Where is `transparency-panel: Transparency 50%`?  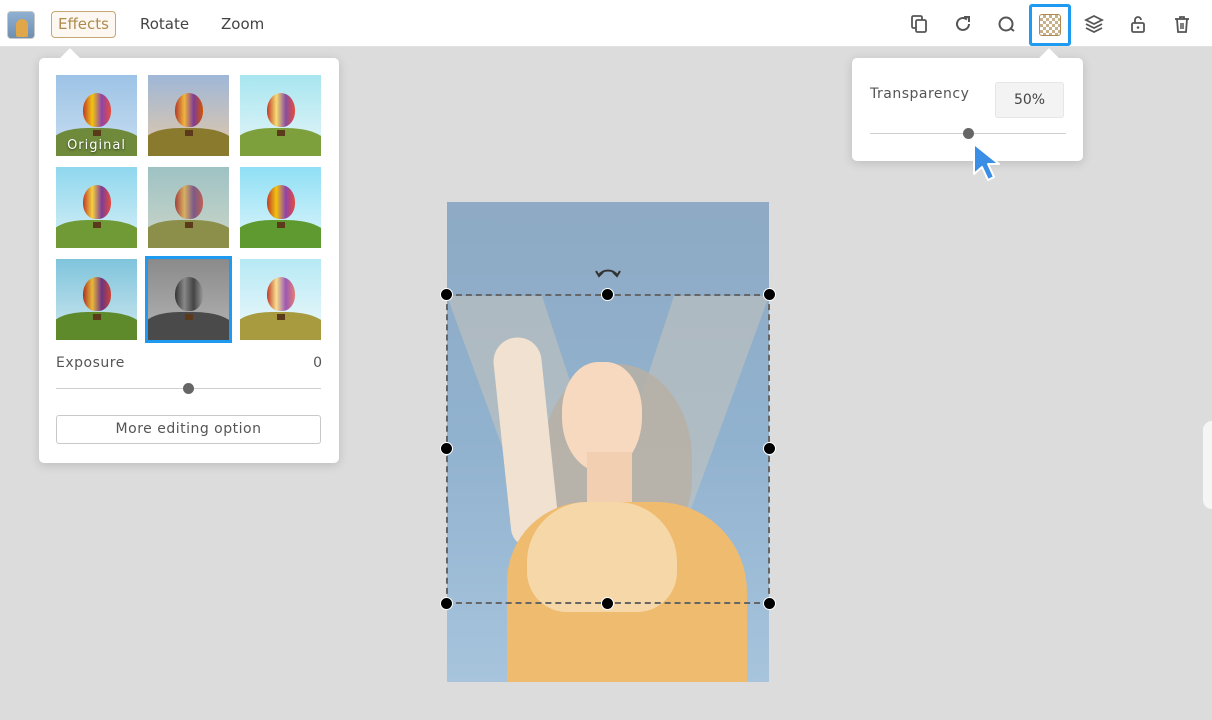 transparency-panel: Transparency 50% is located at coordinates (967, 104).